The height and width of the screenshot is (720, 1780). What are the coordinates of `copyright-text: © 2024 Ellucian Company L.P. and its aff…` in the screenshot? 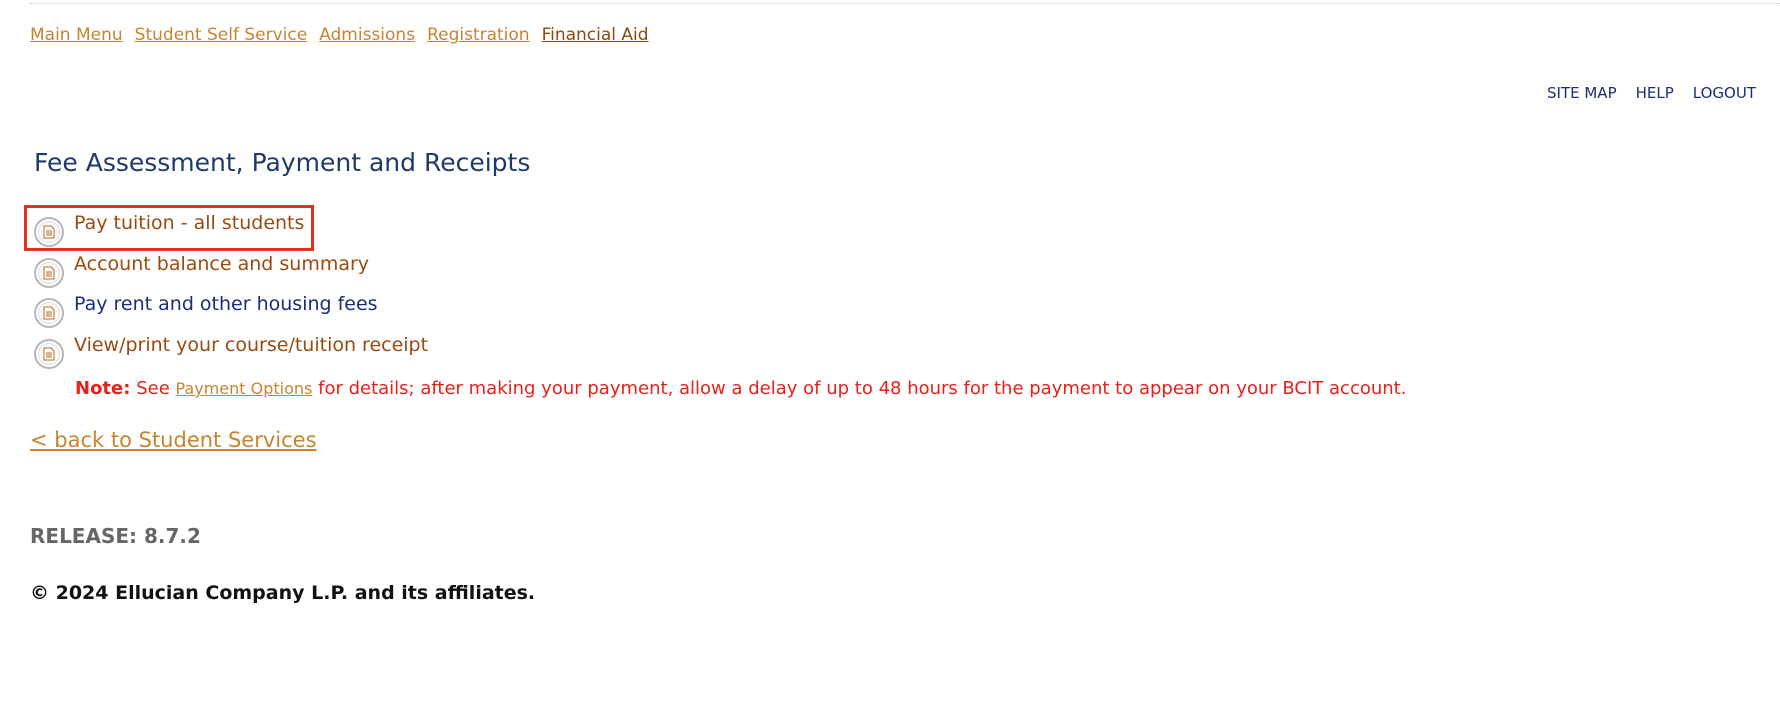 It's located at (283, 593).